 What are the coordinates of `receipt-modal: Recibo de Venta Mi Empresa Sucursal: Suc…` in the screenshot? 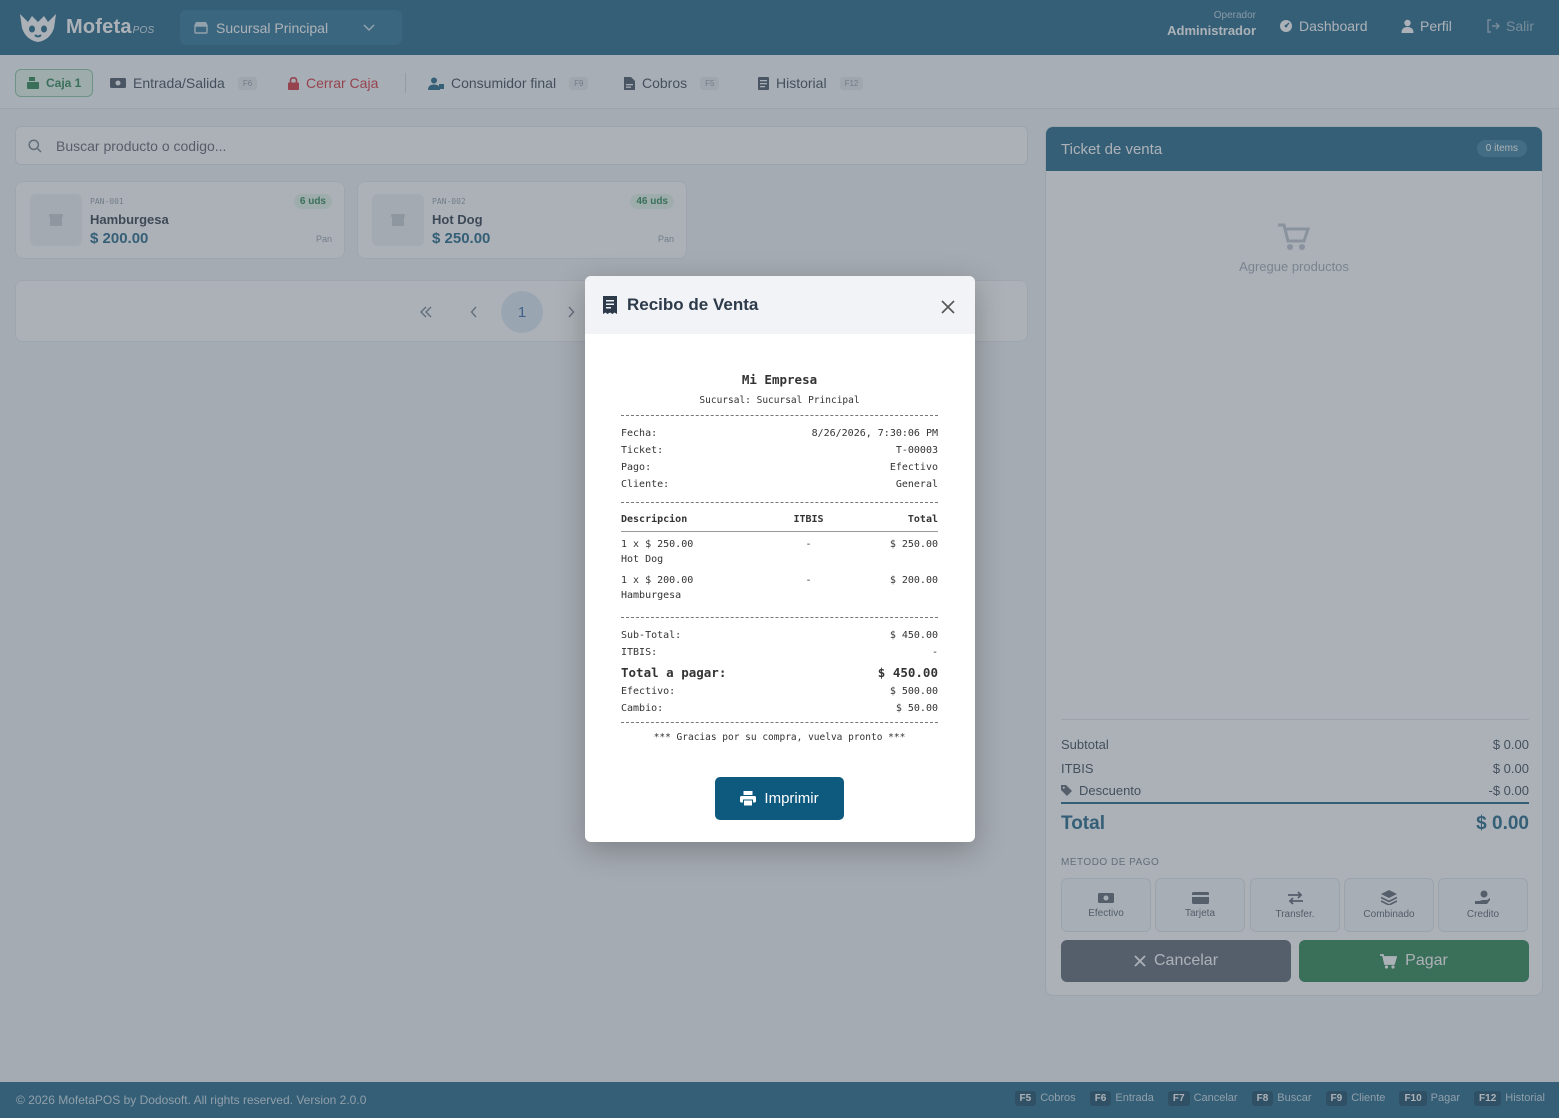 It's located at (780, 559).